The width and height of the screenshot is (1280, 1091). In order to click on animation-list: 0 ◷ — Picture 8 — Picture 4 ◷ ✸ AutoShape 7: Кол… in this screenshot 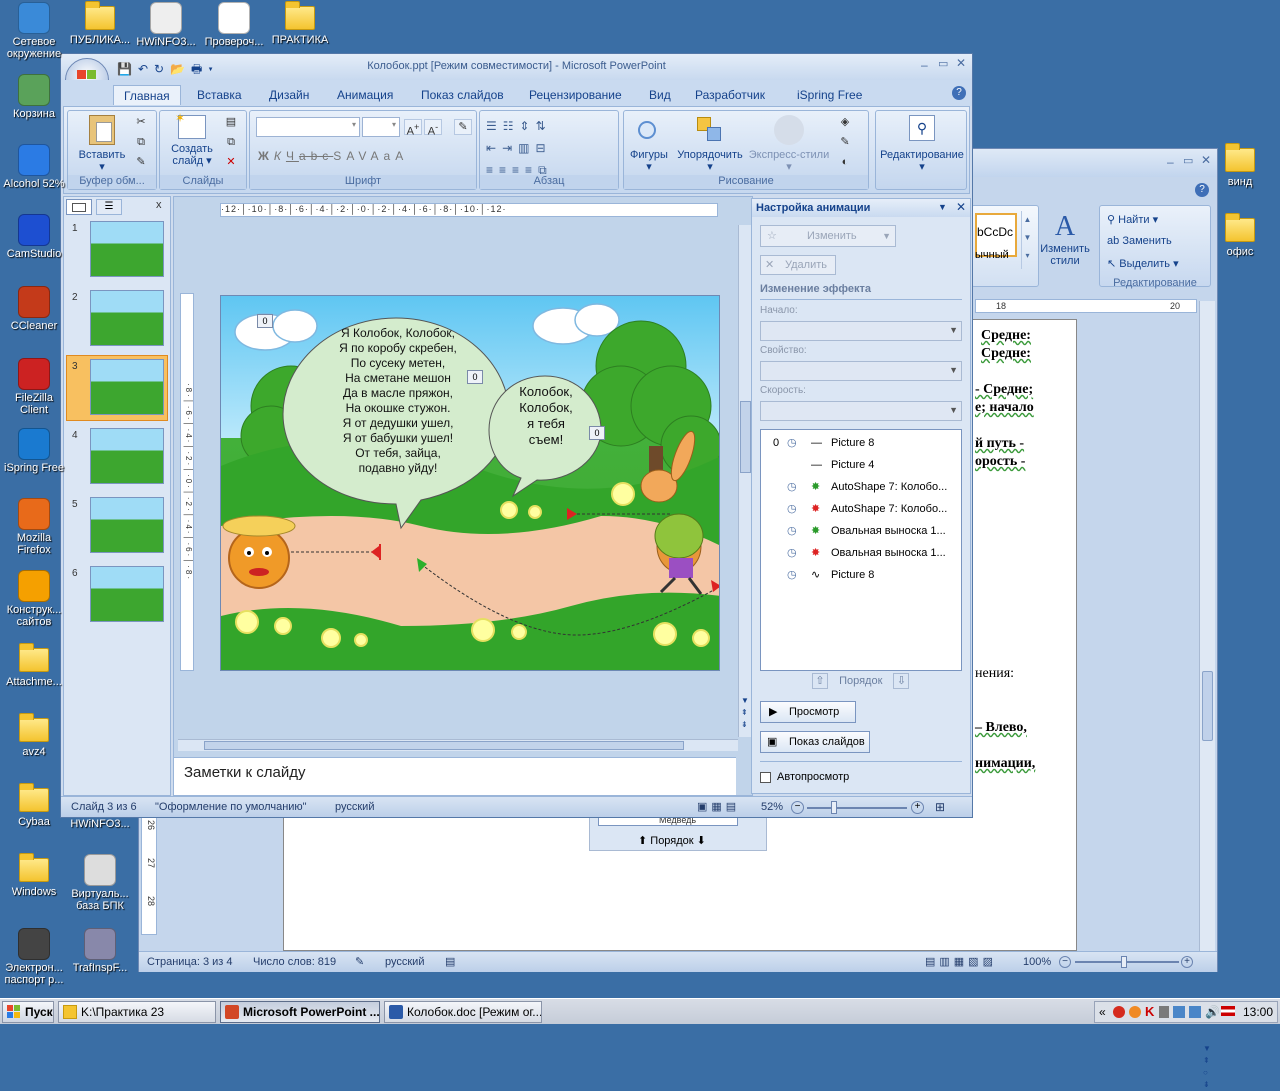, I will do `click(861, 550)`.